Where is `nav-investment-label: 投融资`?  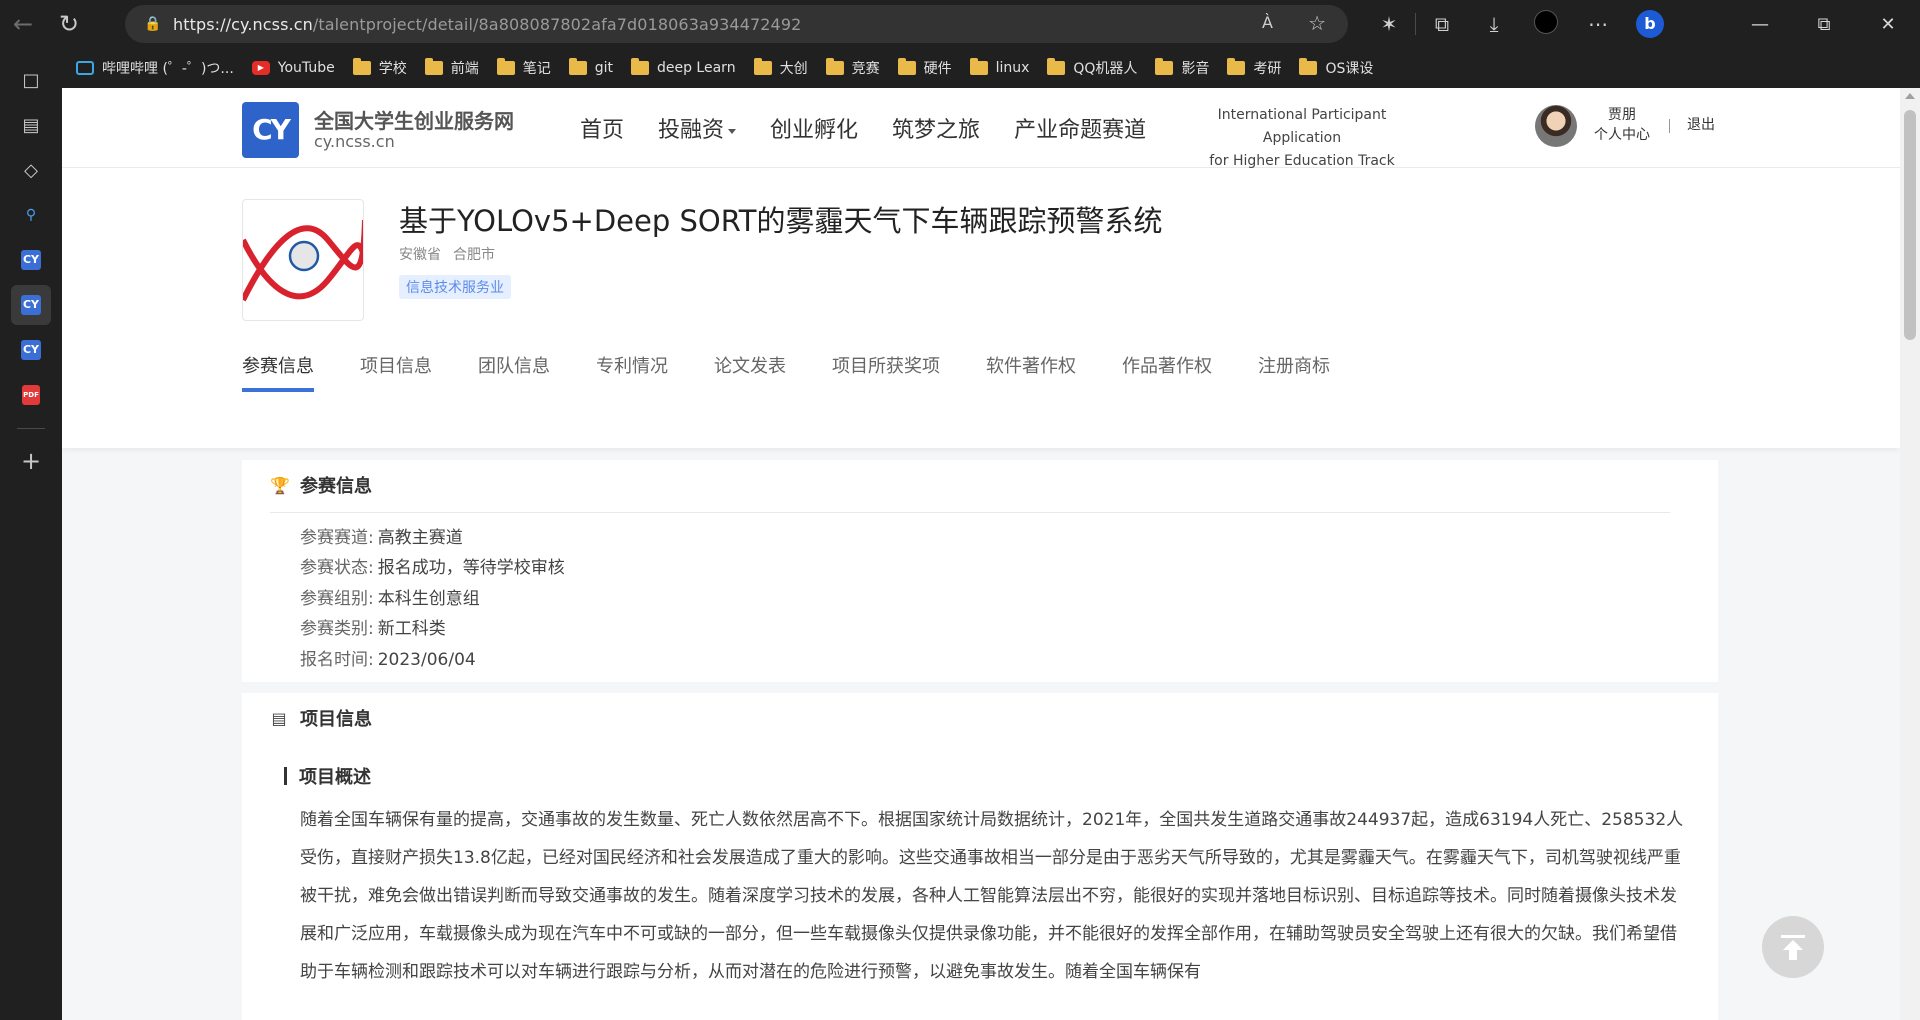
nav-investment-label: 投融资 is located at coordinates (691, 130).